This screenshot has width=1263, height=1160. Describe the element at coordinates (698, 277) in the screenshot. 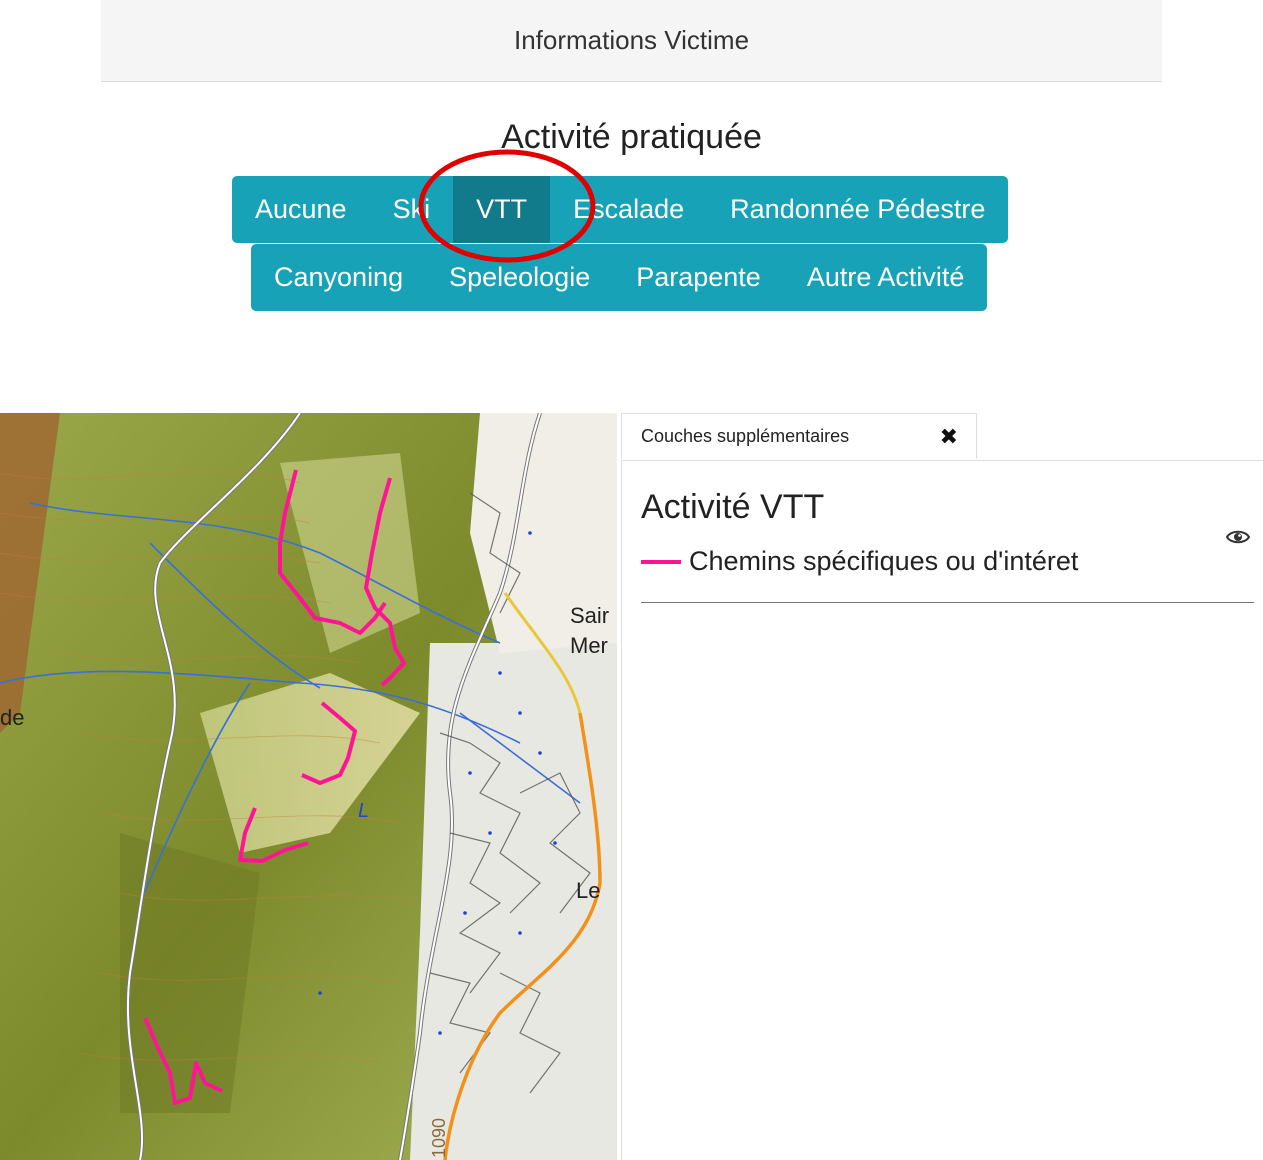

I see `activity-button-parapente: Parapente` at that location.